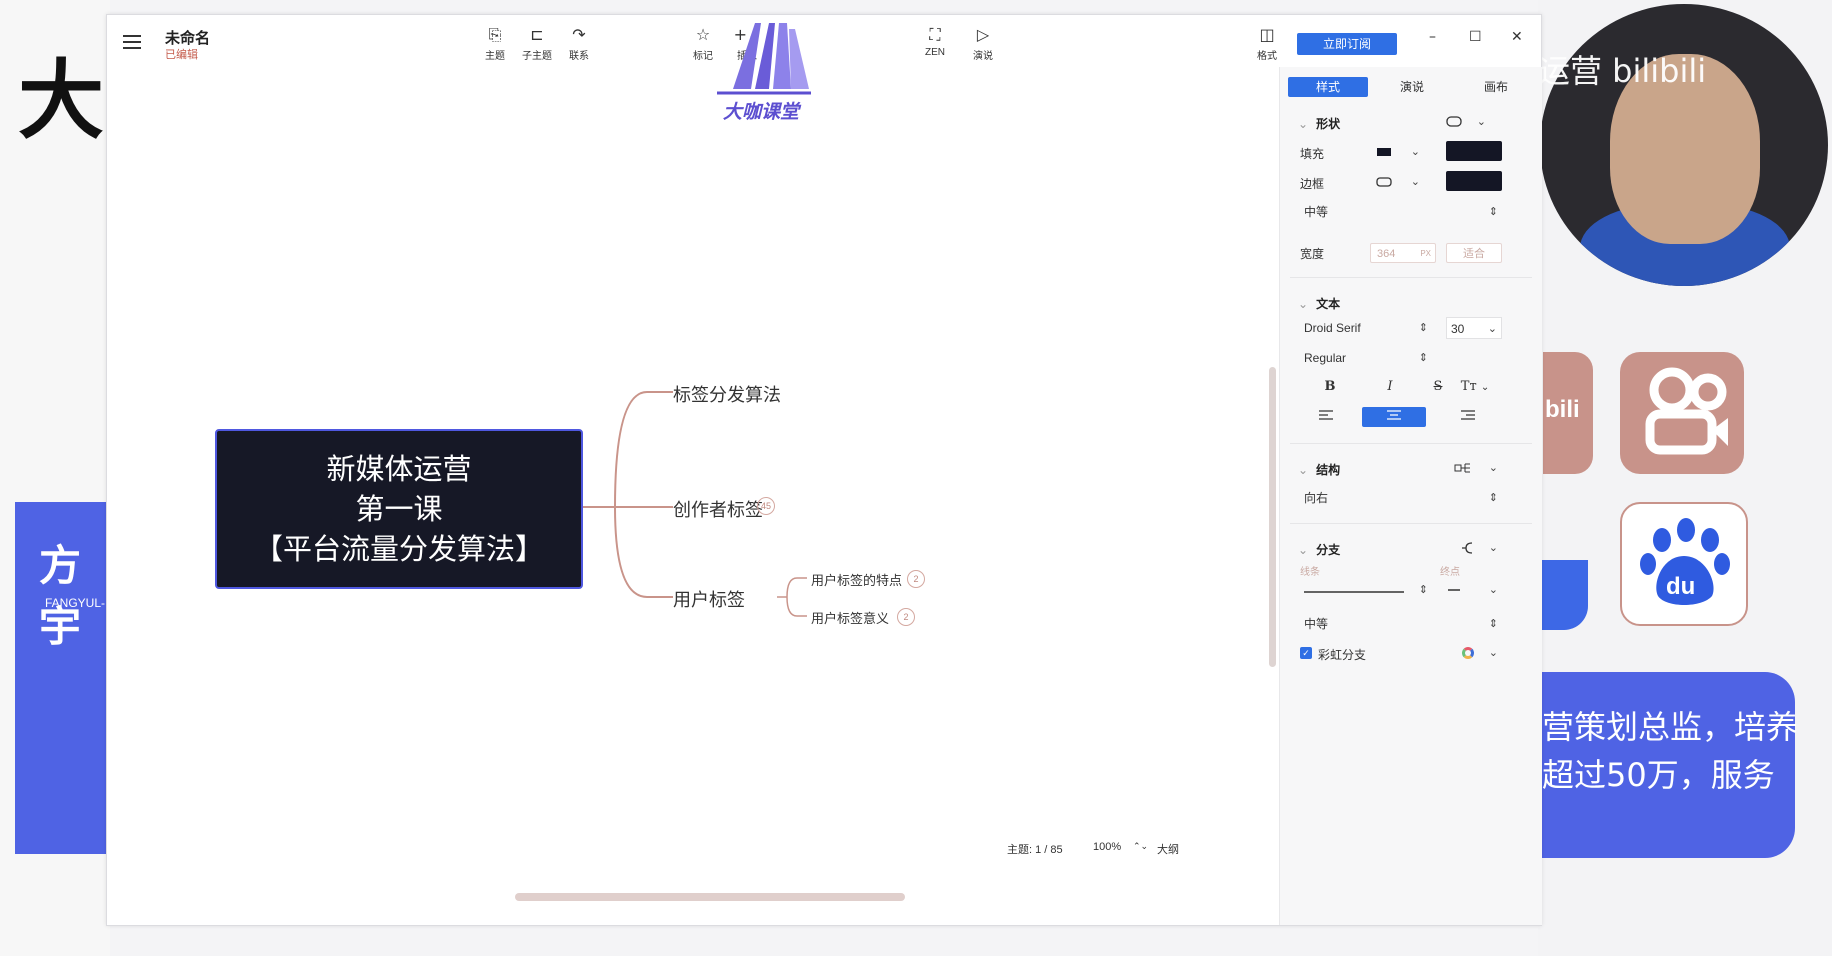 This screenshot has width=1832, height=956. Describe the element at coordinates (1319, 303) in the screenshot. I see `section-text-header: 文本` at that location.